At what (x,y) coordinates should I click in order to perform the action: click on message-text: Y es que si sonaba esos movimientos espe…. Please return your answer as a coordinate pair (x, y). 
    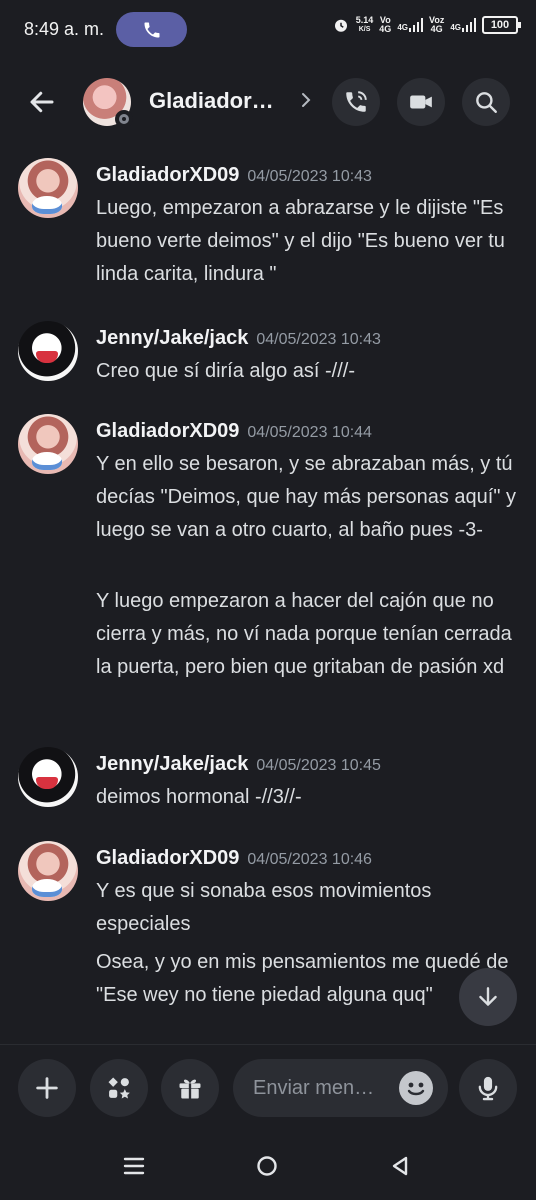
    Looking at the image, I should click on (264, 907).